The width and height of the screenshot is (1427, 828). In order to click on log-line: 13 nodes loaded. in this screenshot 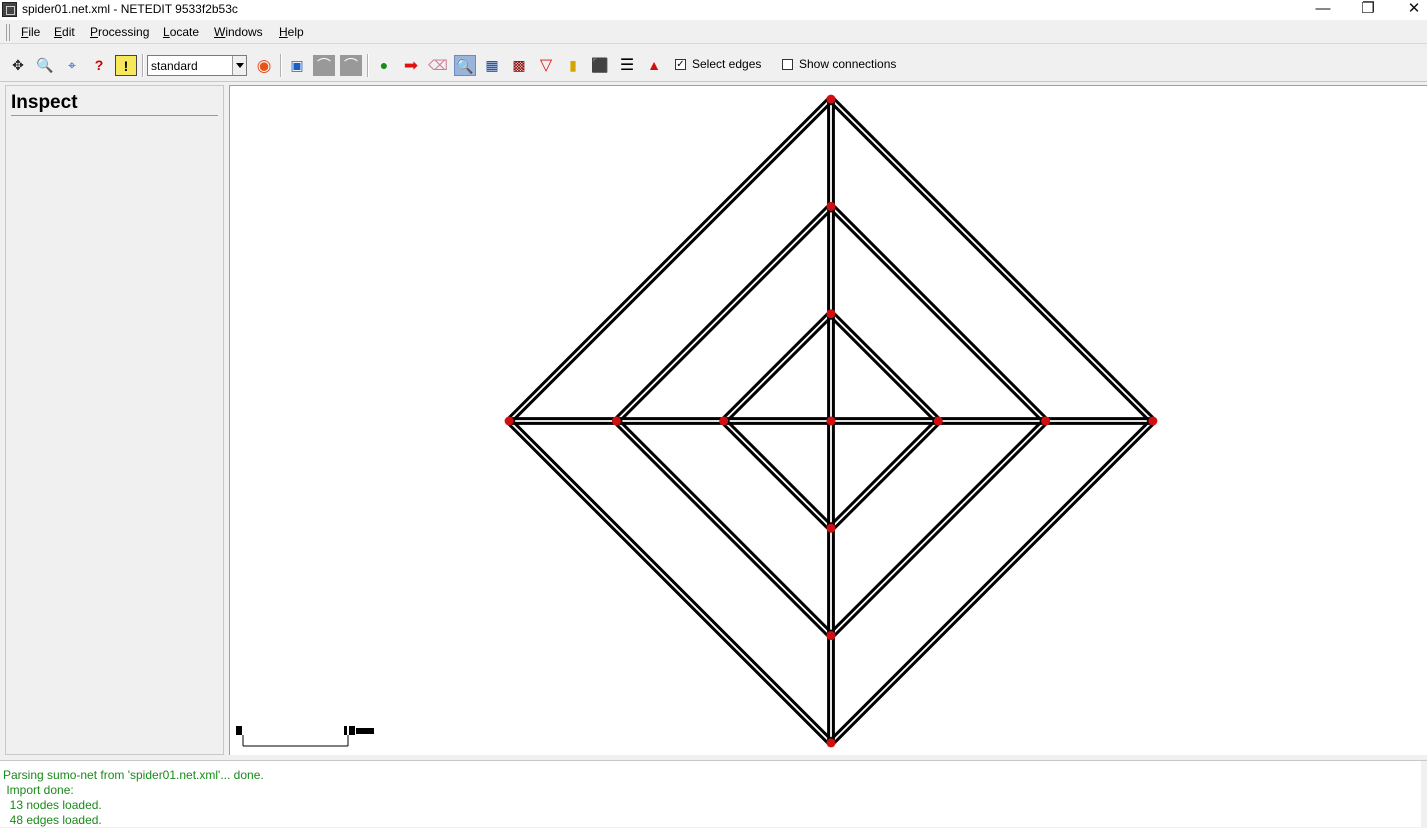, I will do `click(52, 805)`.